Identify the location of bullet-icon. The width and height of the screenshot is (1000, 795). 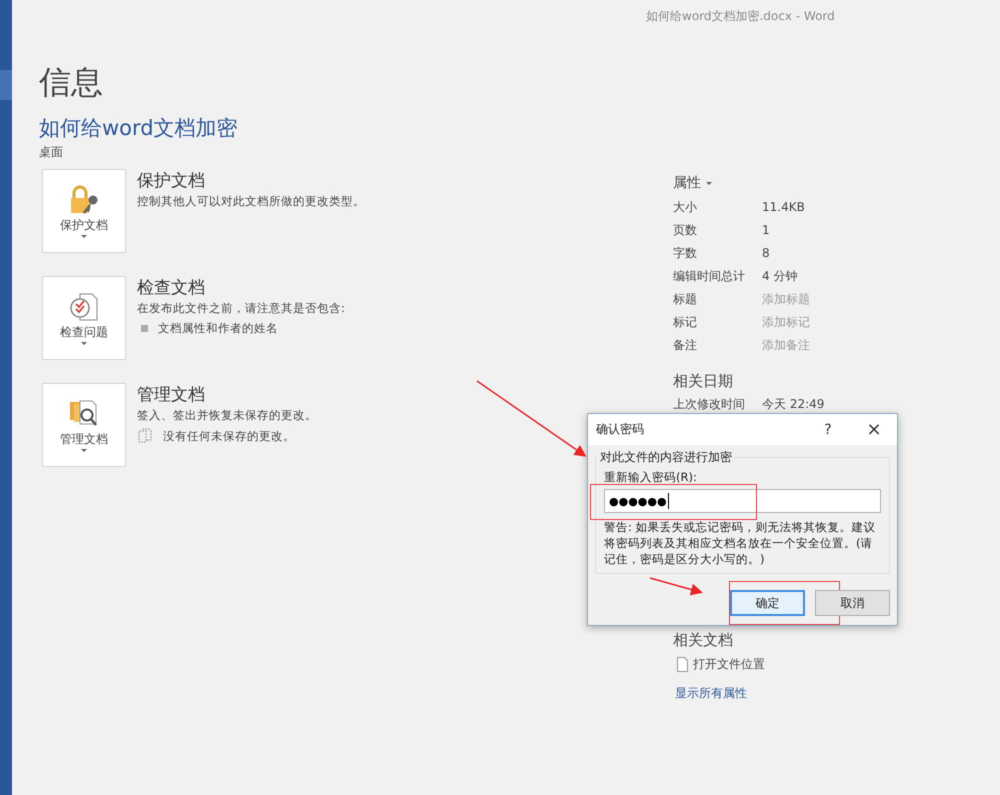
(144, 328).